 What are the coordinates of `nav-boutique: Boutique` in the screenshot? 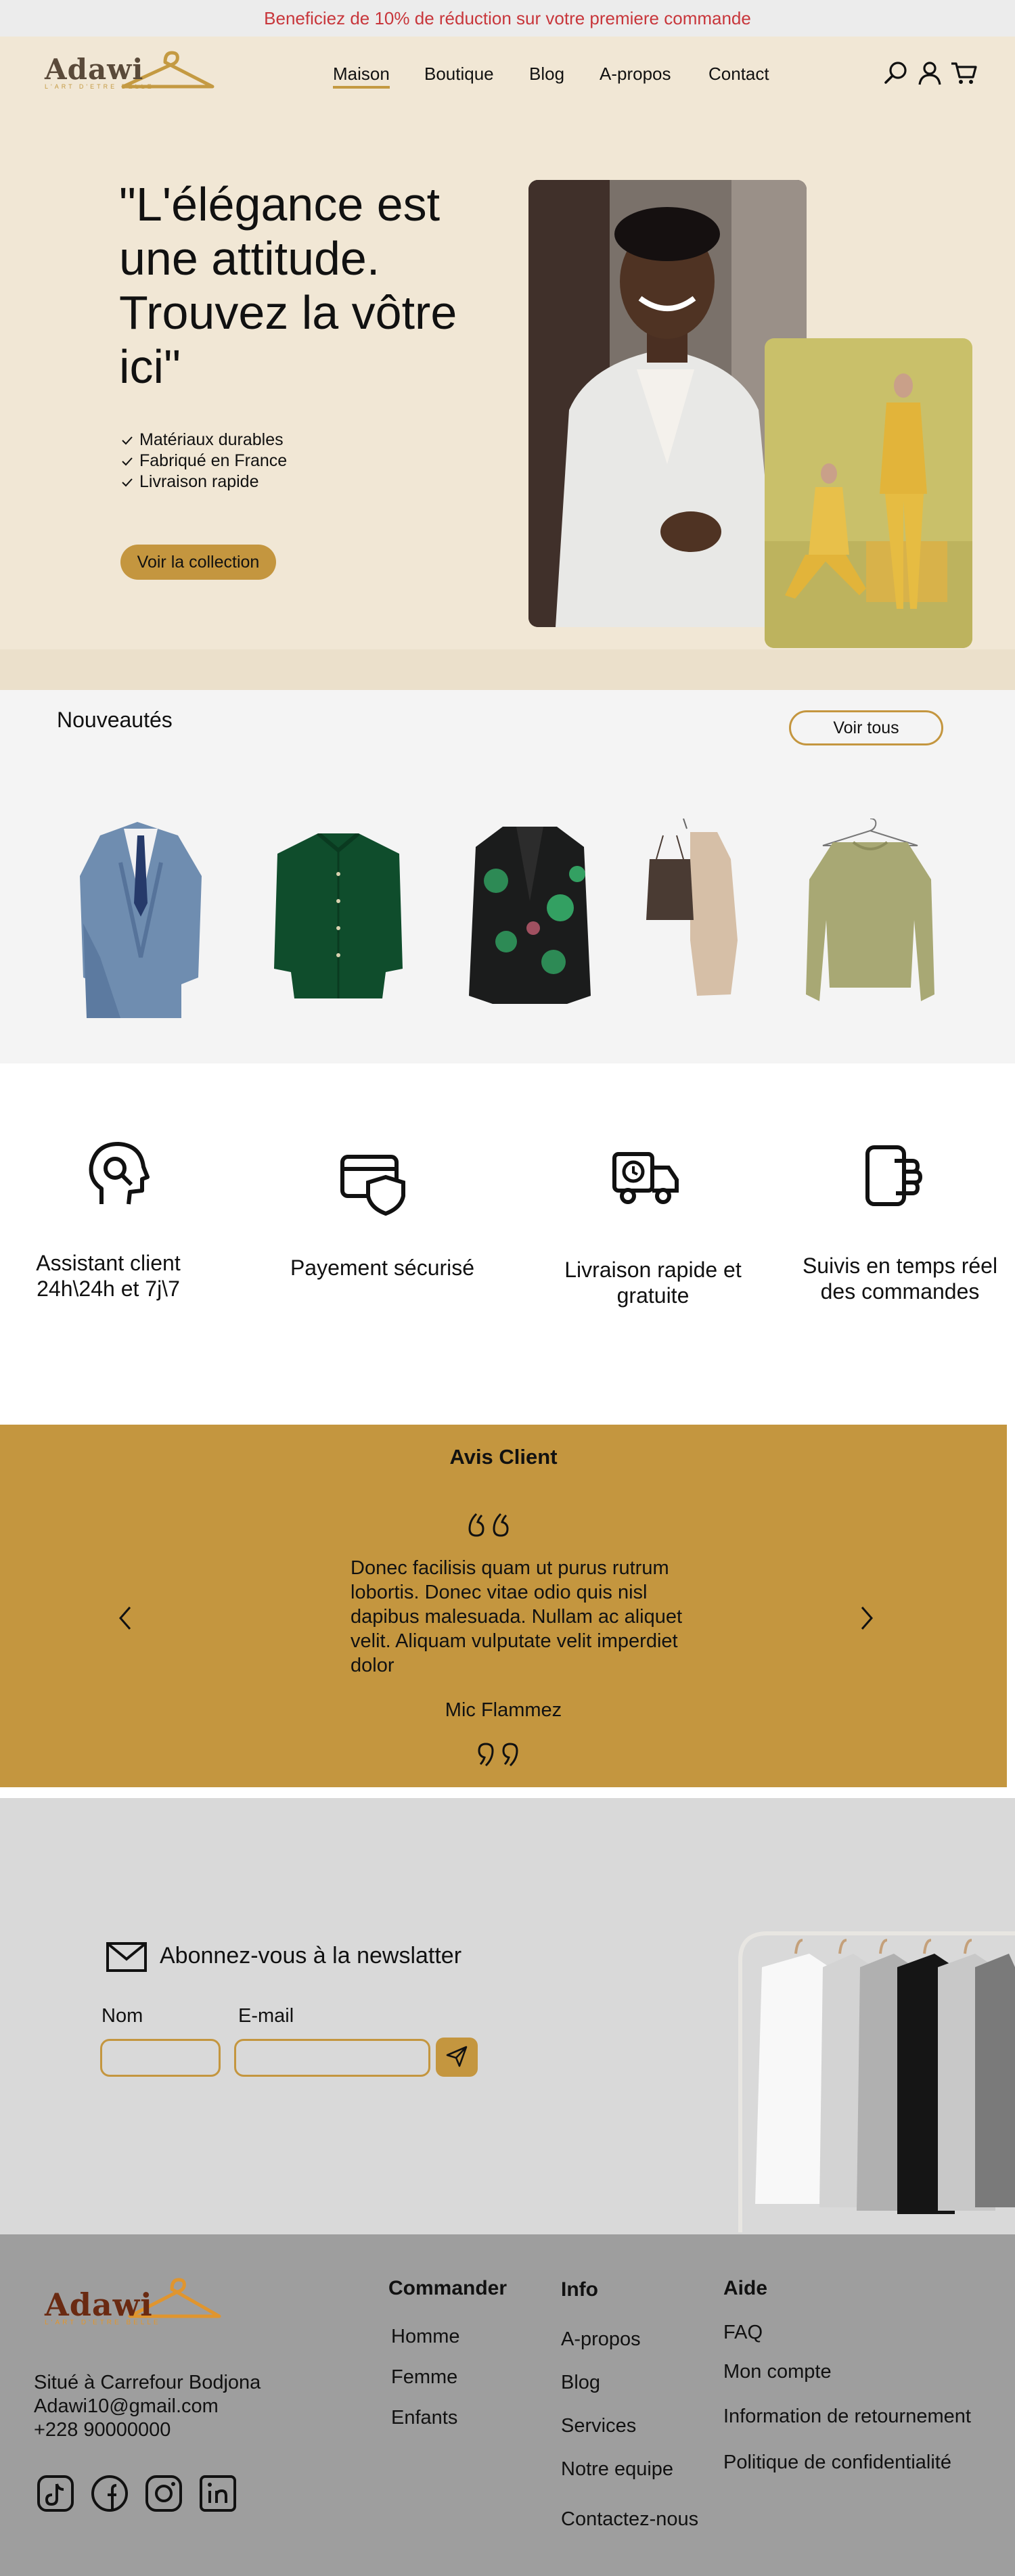 It's located at (459, 74).